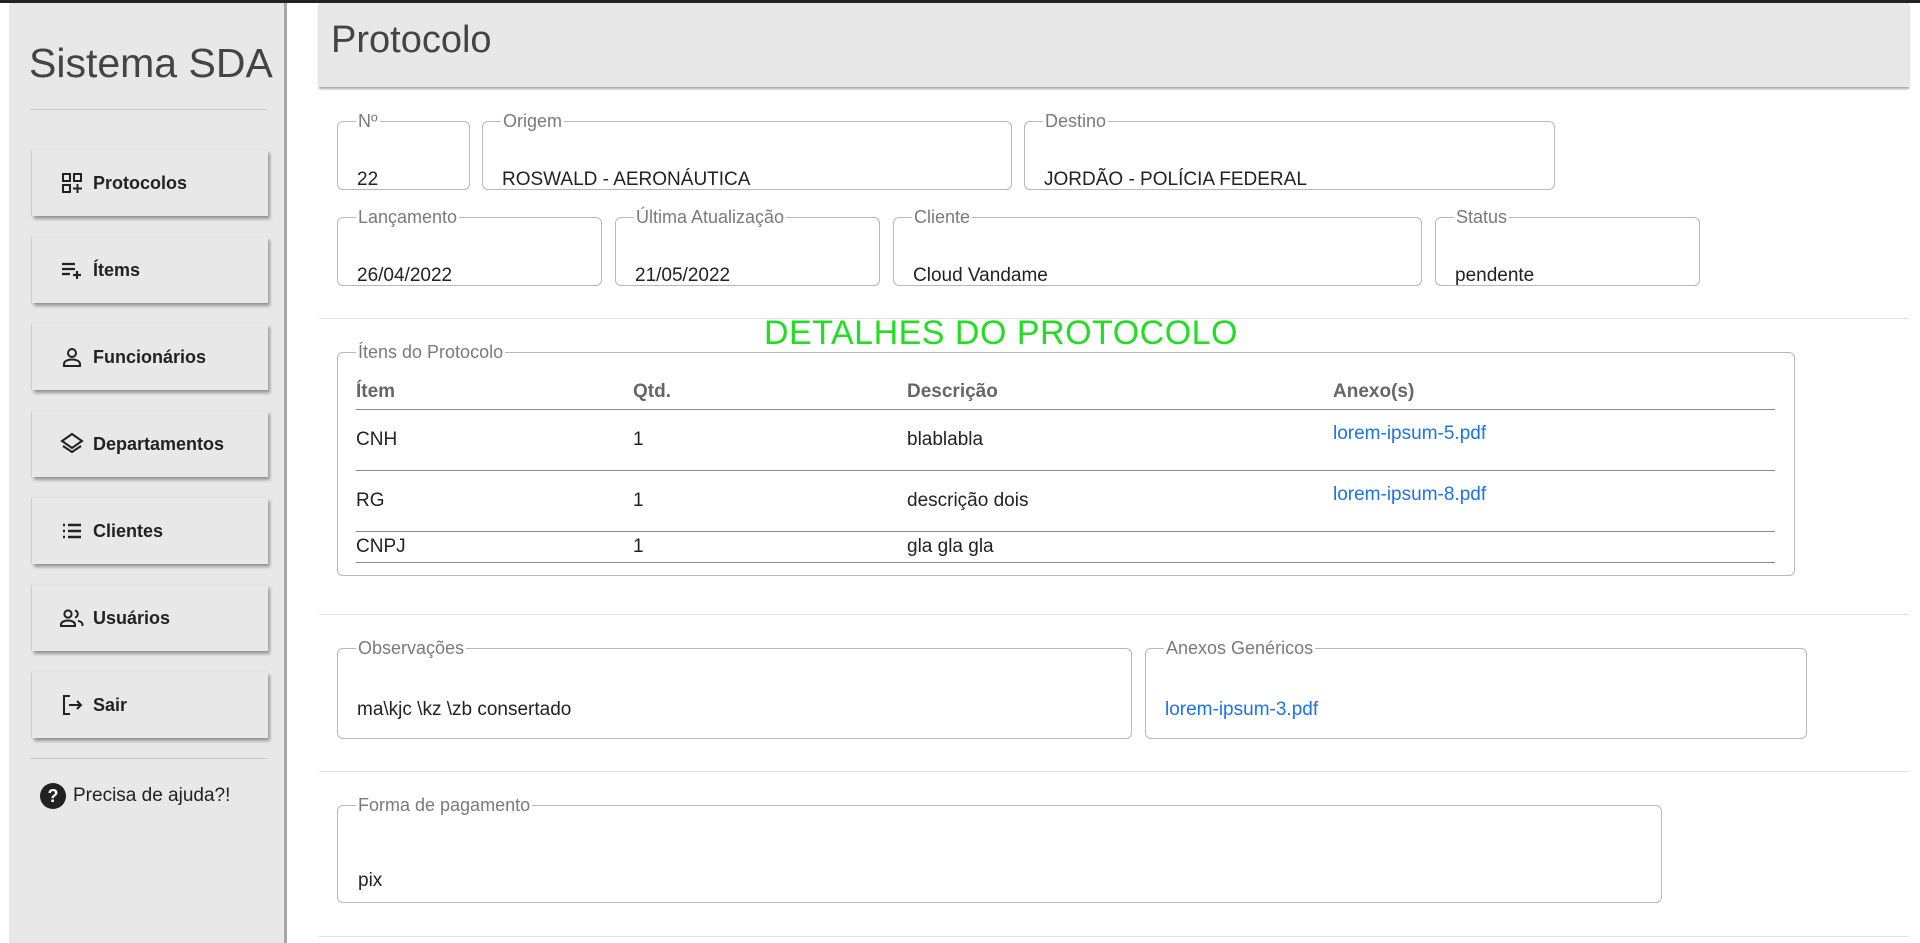  Describe the element at coordinates (368, 179) in the screenshot. I see `field-value: 22` at that location.